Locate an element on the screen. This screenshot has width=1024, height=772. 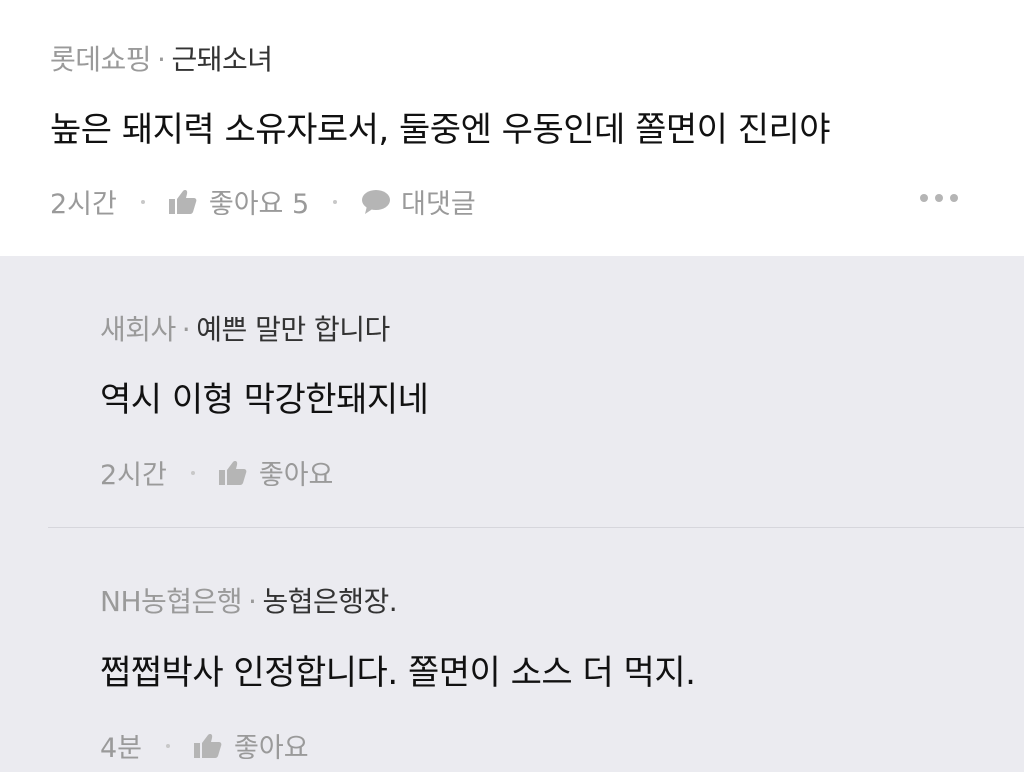
reply-divider is located at coordinates (536, 527).